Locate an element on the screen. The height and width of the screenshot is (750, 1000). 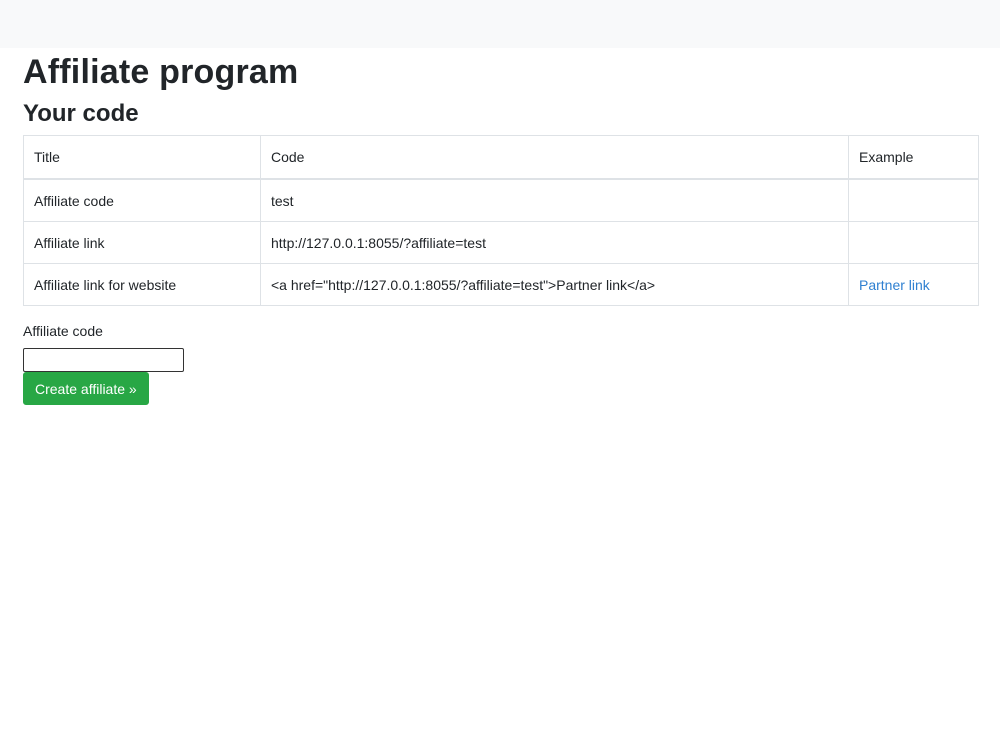
row-title-cell: Affiliate code is located at coordinates (142, 200).